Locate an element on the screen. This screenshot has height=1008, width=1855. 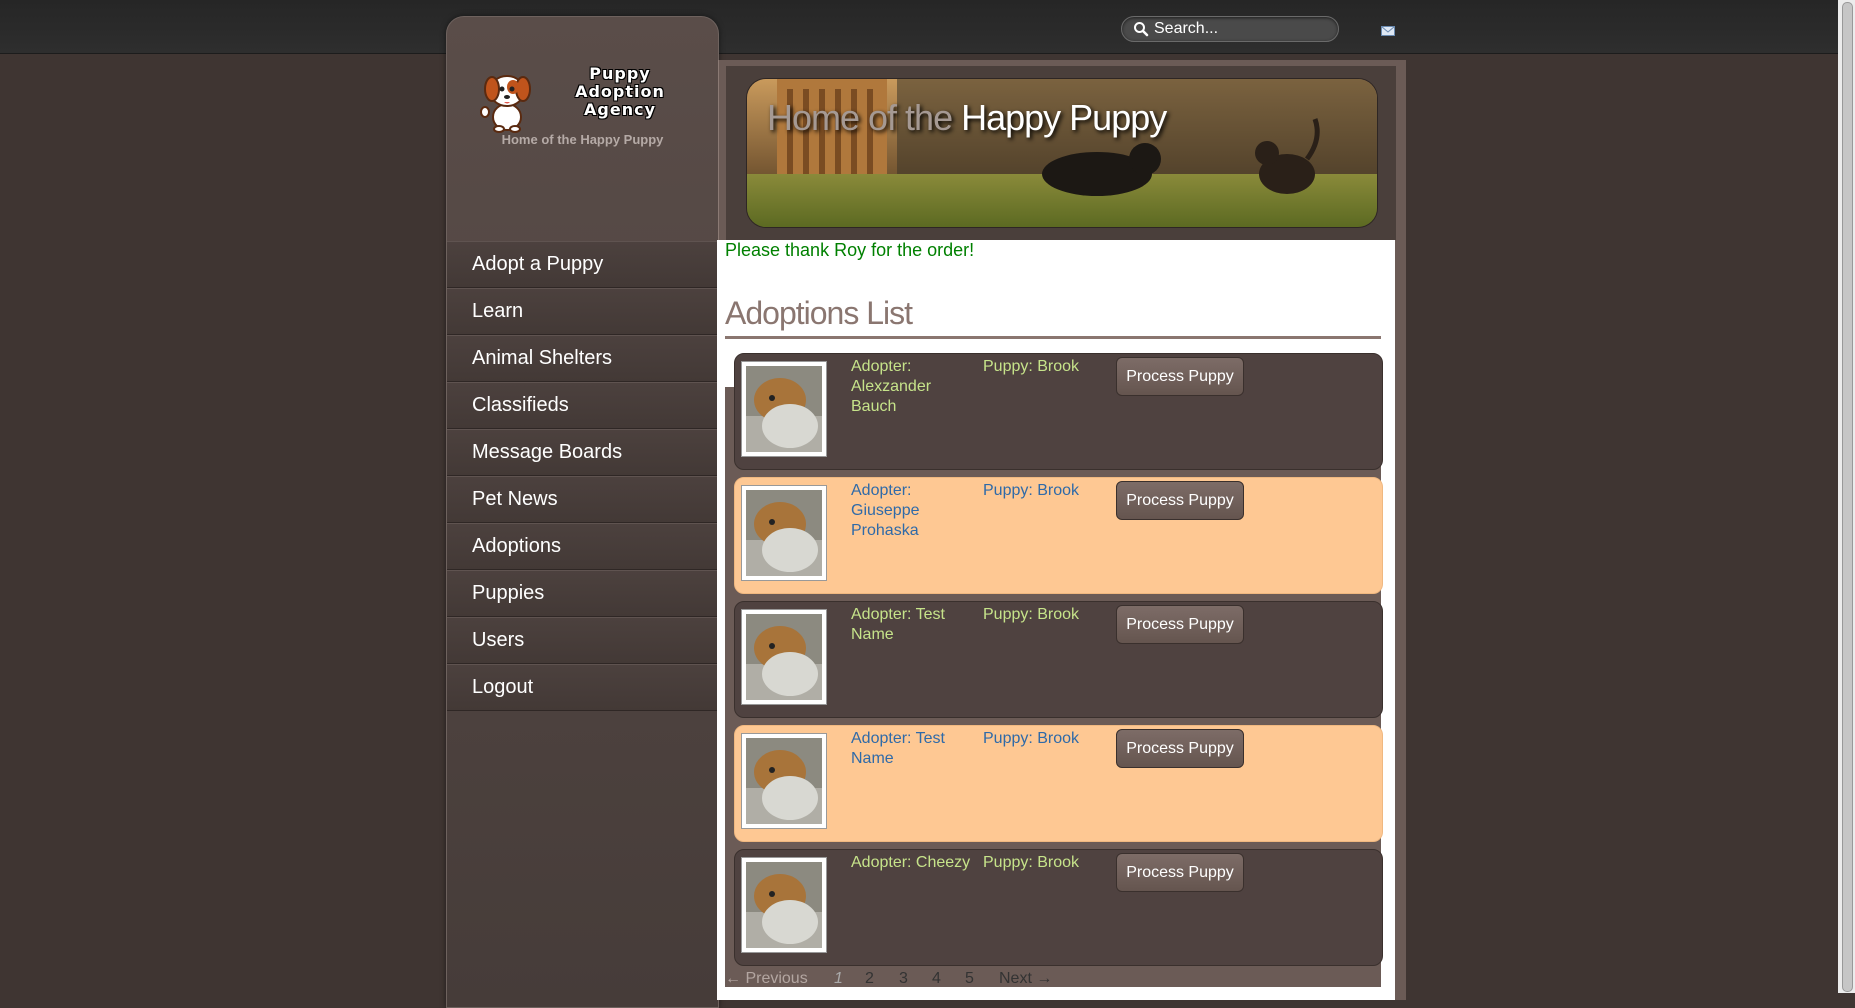
pagination-next: Next → is located at coordinates (1025, 979).